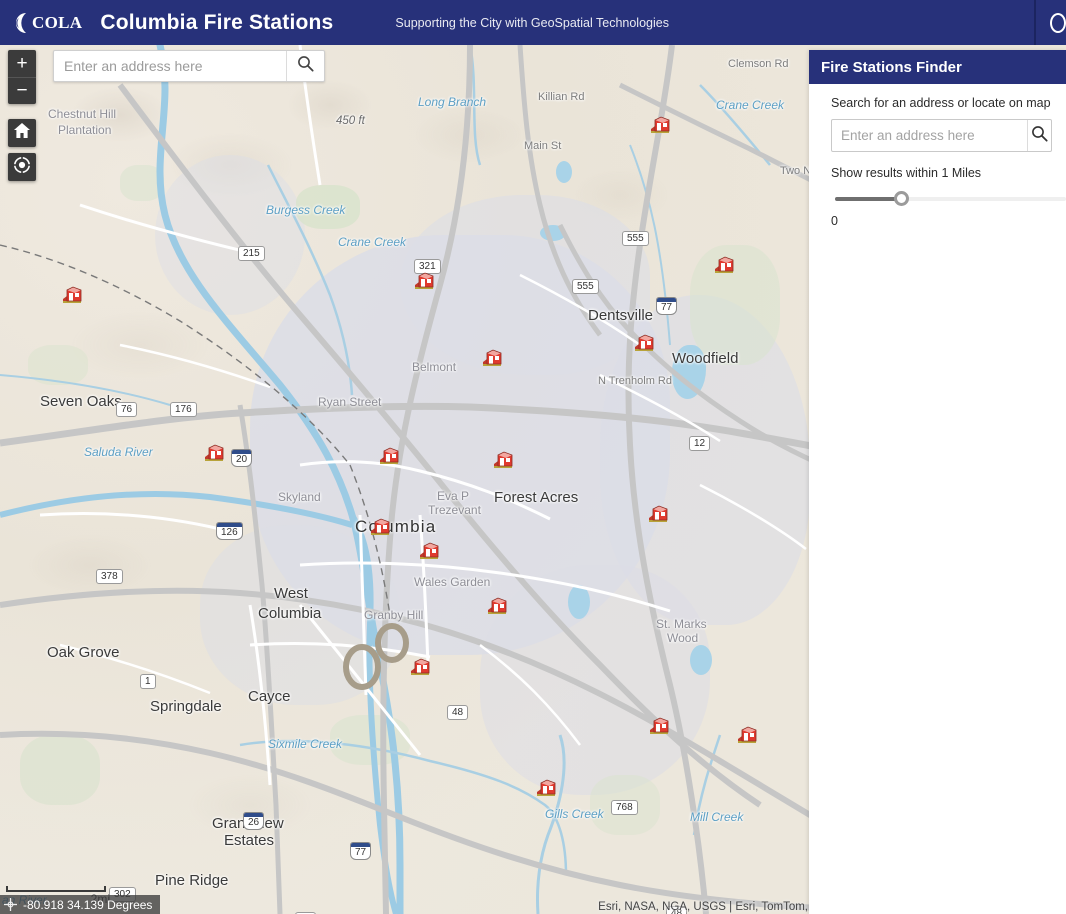 This screenshot has width=1066, height=914. What do you see at coordinates (109, 576) in the screenshot?
I see `route-shield: 378` at bounding box center [109, 576].